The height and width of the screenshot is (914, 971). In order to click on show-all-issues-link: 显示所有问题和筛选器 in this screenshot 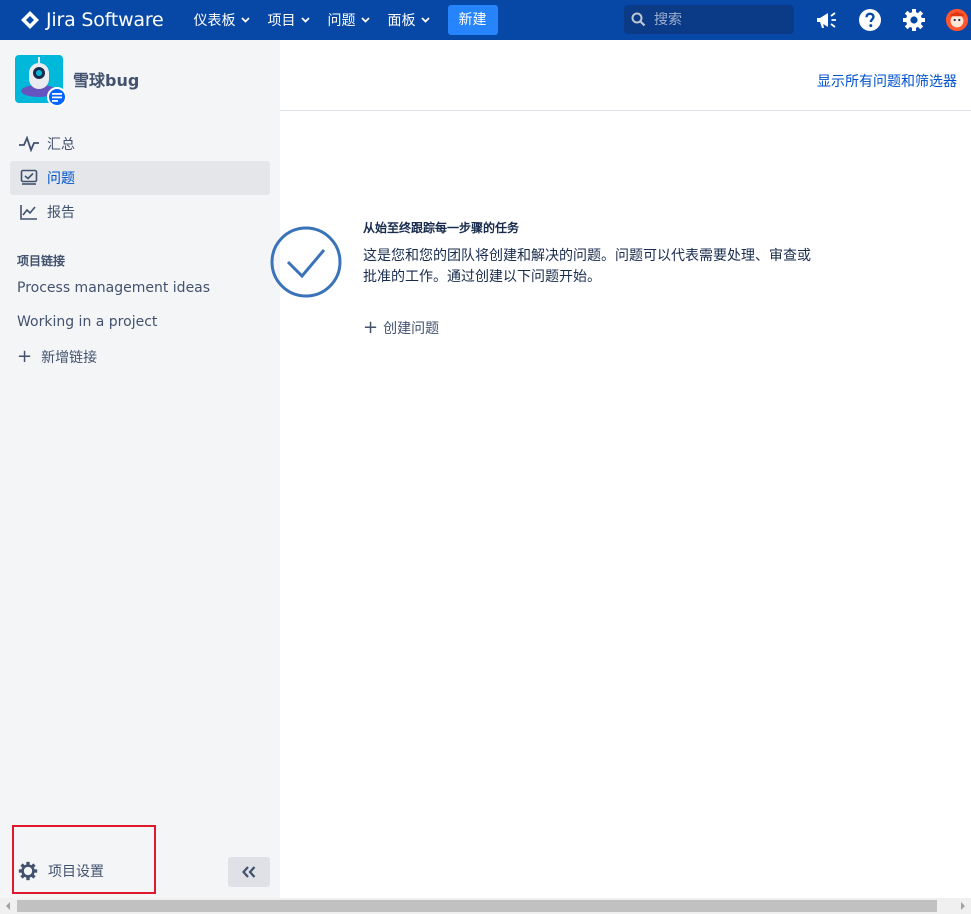, I will do `click(887, 81)`.